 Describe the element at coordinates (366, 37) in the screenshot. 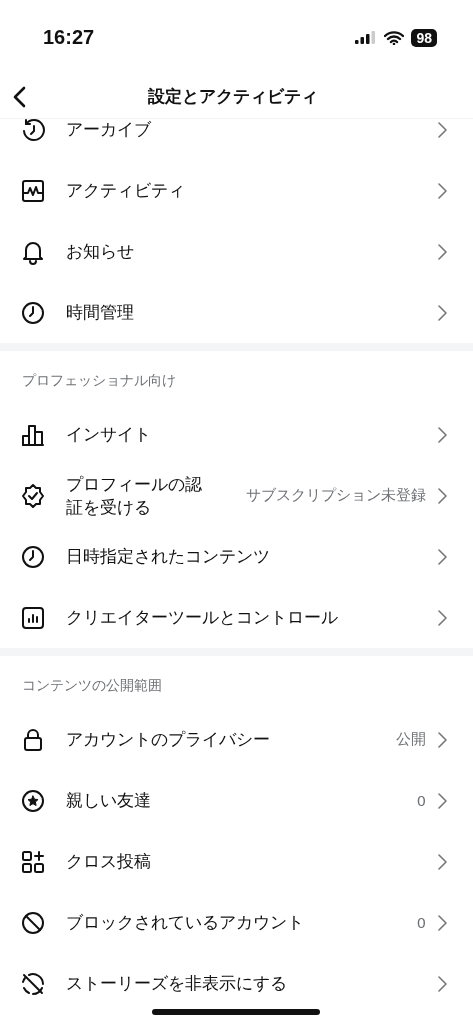

I see `signal-icon` at that location.